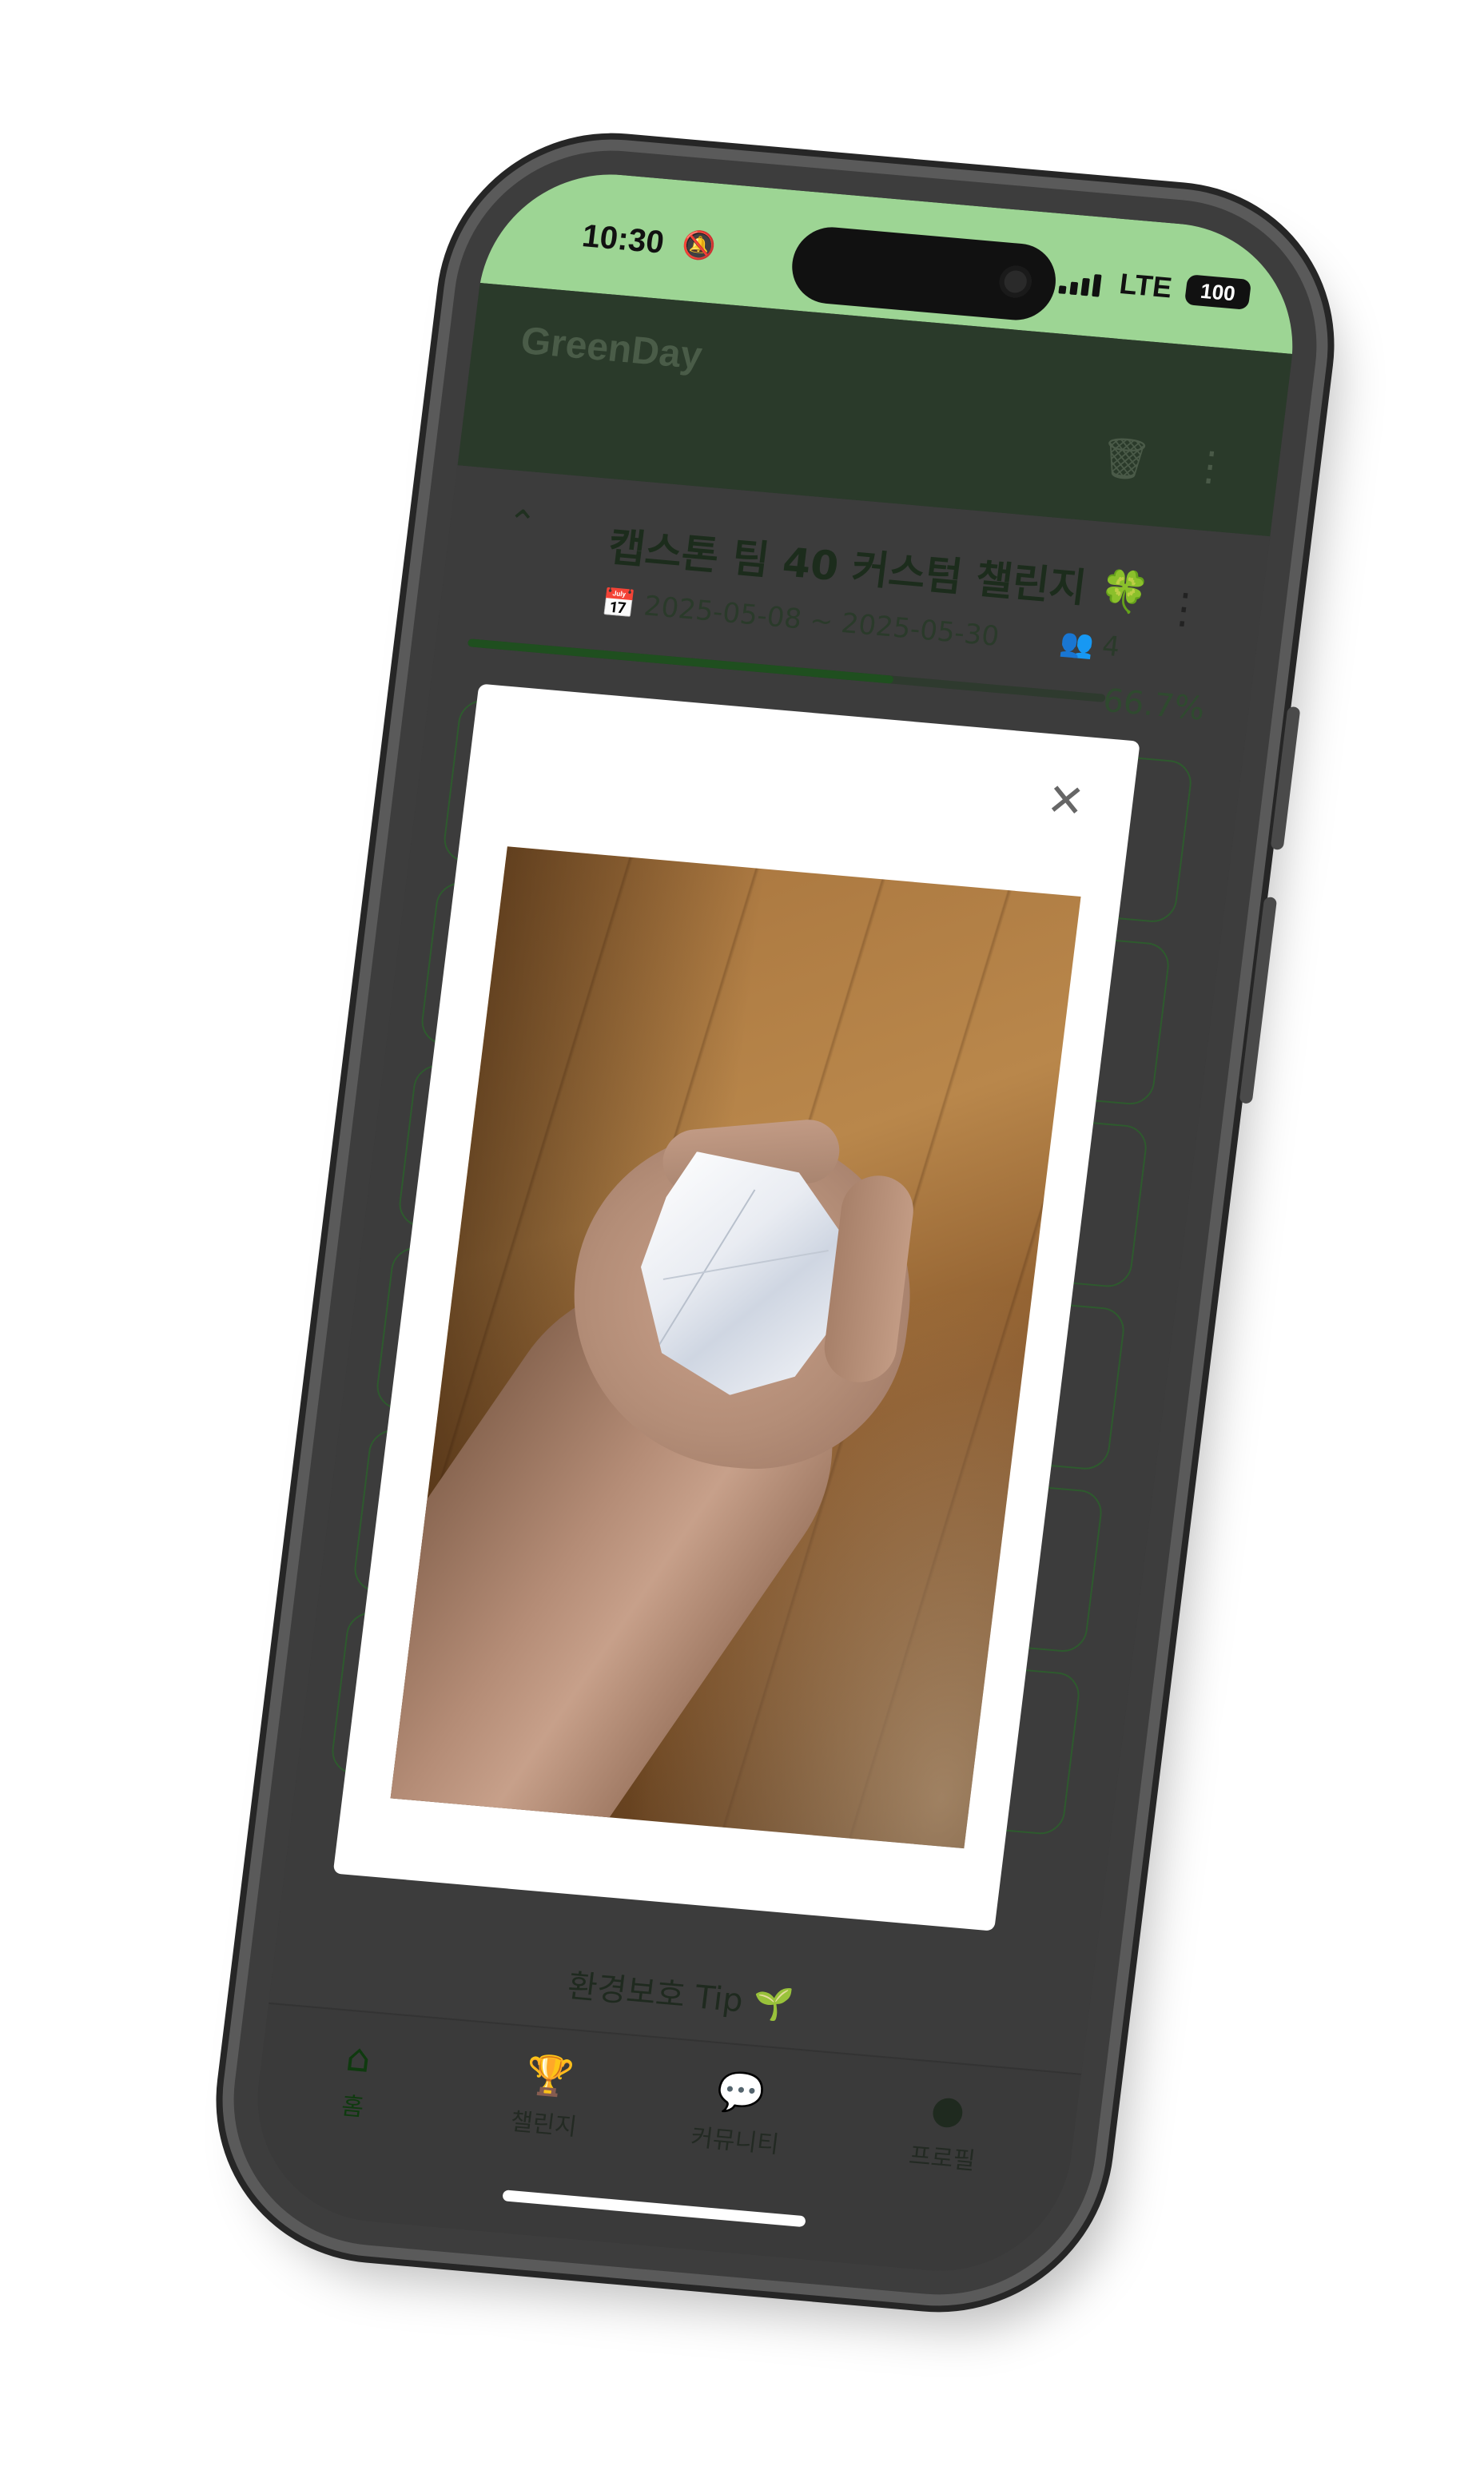 The image size is (1484, 2474). What do you see at coordinates (735, 2141) in the screenshot?
I see `nav-community-label: 커뮤니티` at bounding box center [735, 2141].